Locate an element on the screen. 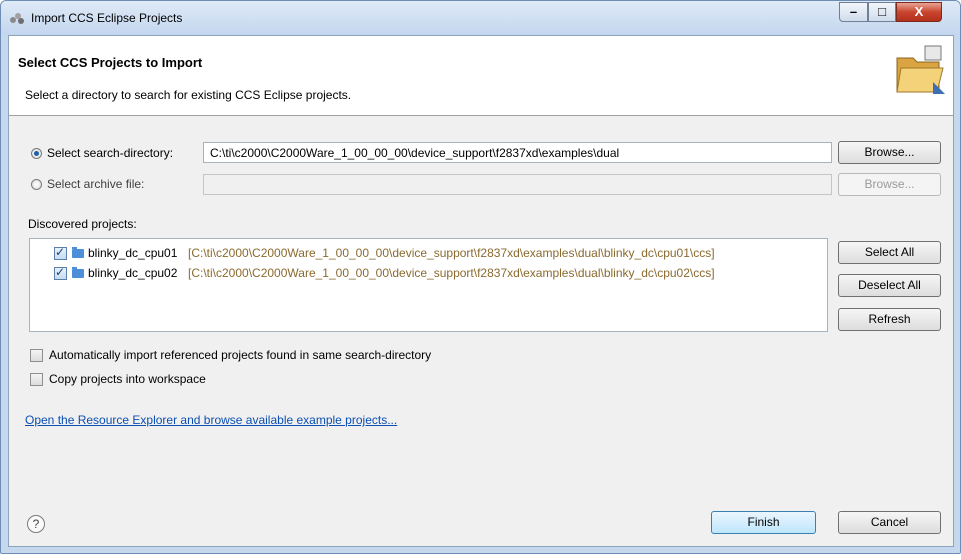 The width and height of the screenshot is (961, 560). cancel-button: Cancel is located at coordinates (889, 522).